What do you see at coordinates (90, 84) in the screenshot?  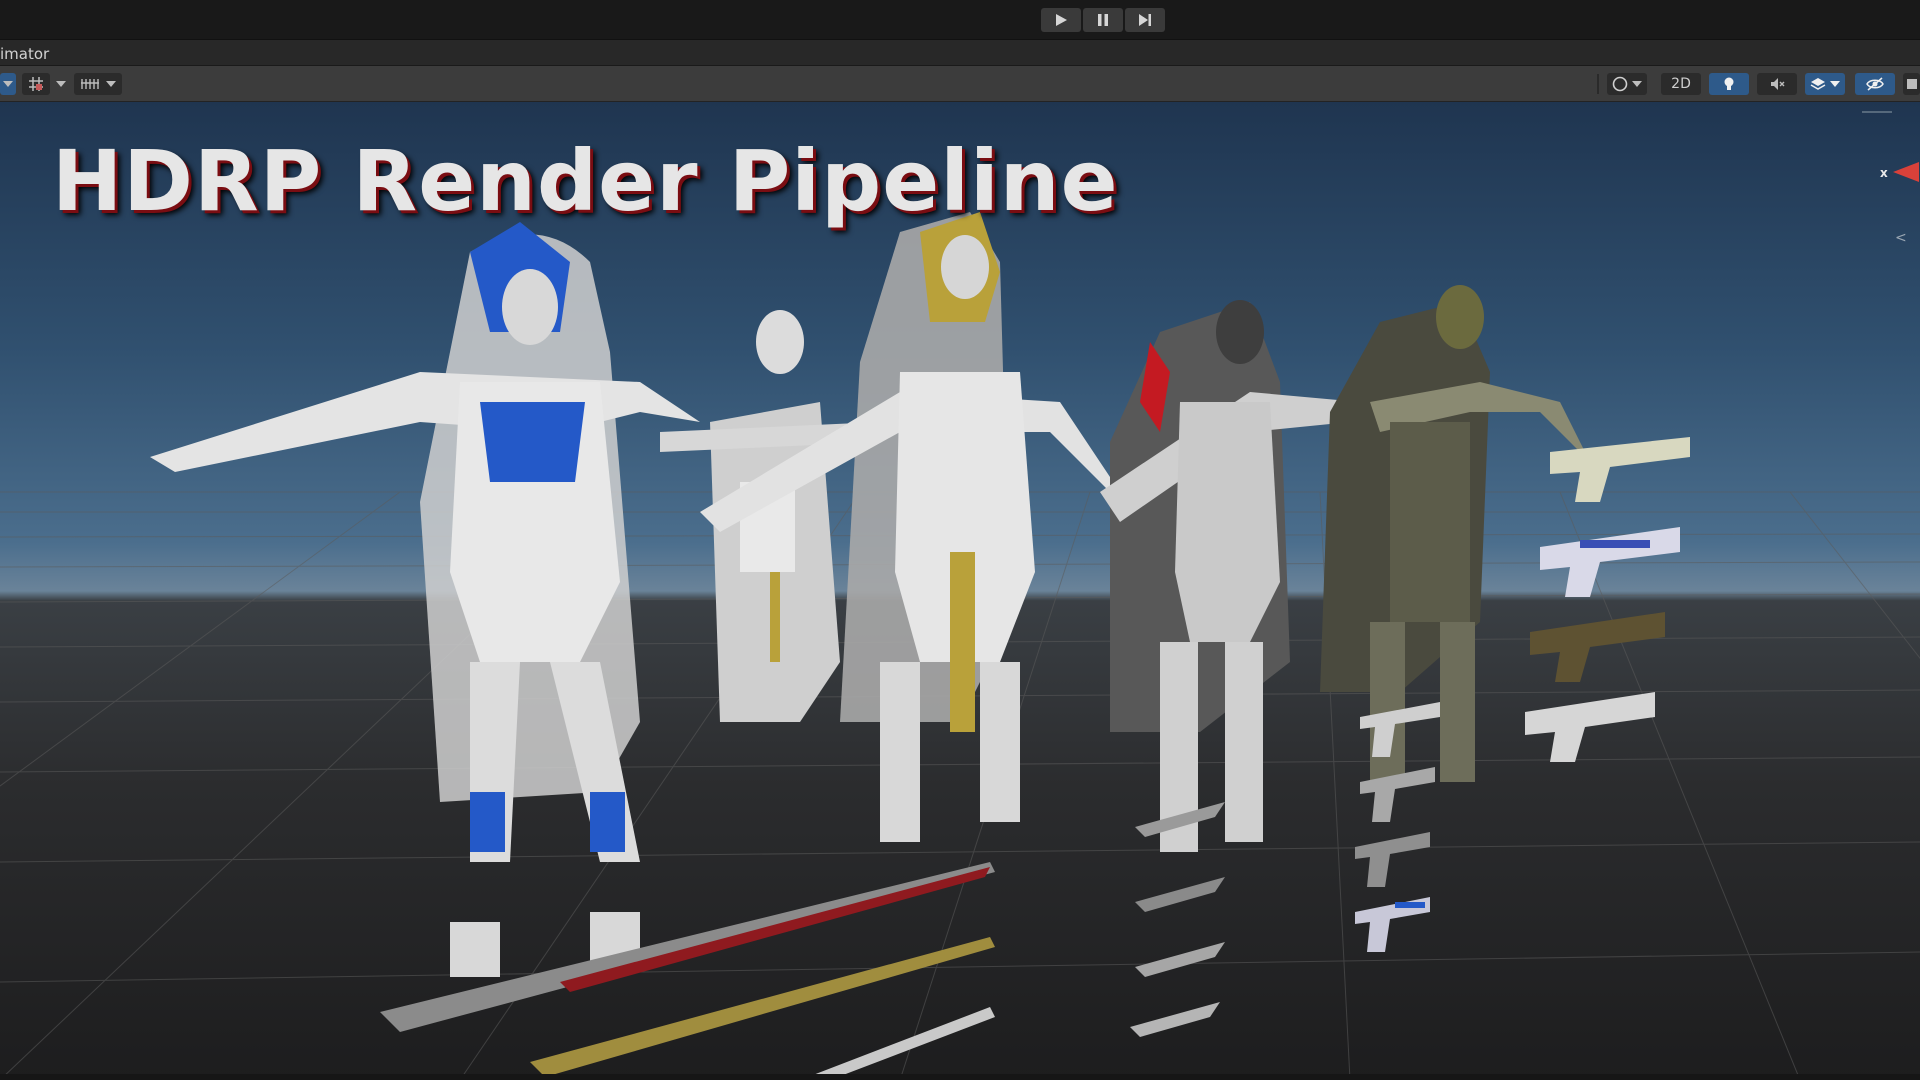 I see `increment-snap-icon` at bounding box center [90, 84].